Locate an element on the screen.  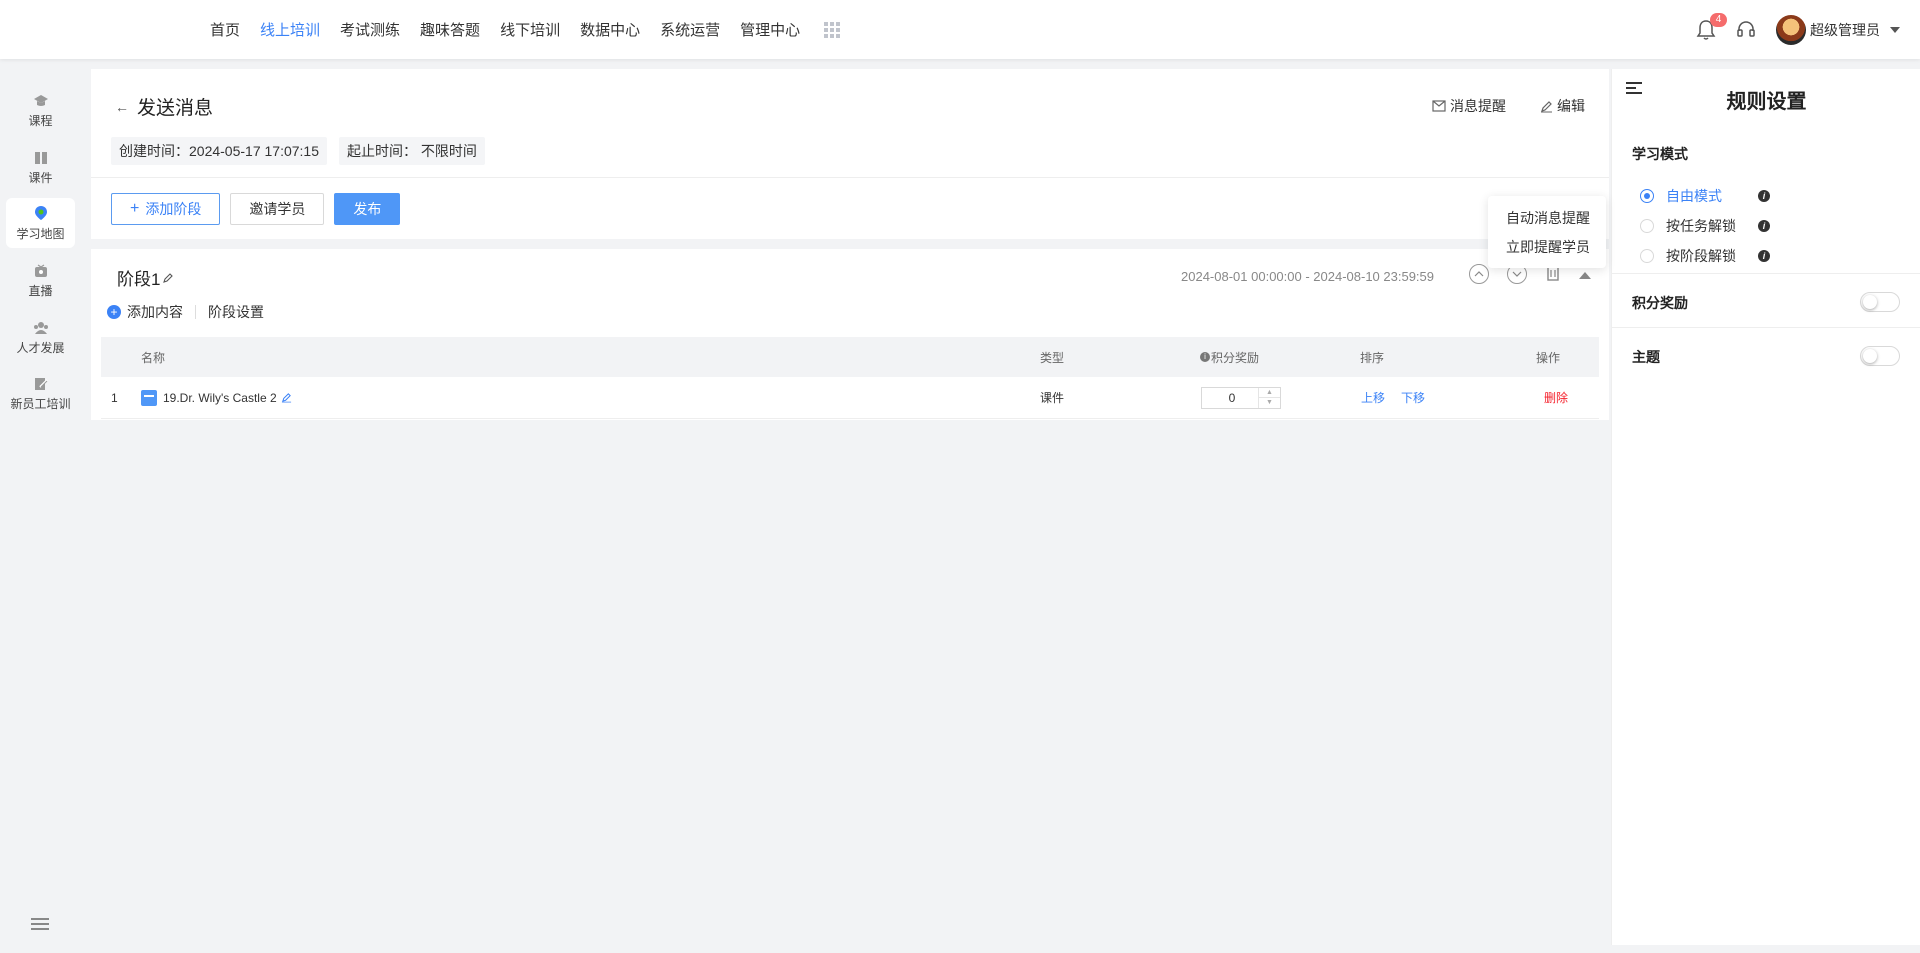
nav-item-data-center: 数据中心 is located at coordinates (610, 29).